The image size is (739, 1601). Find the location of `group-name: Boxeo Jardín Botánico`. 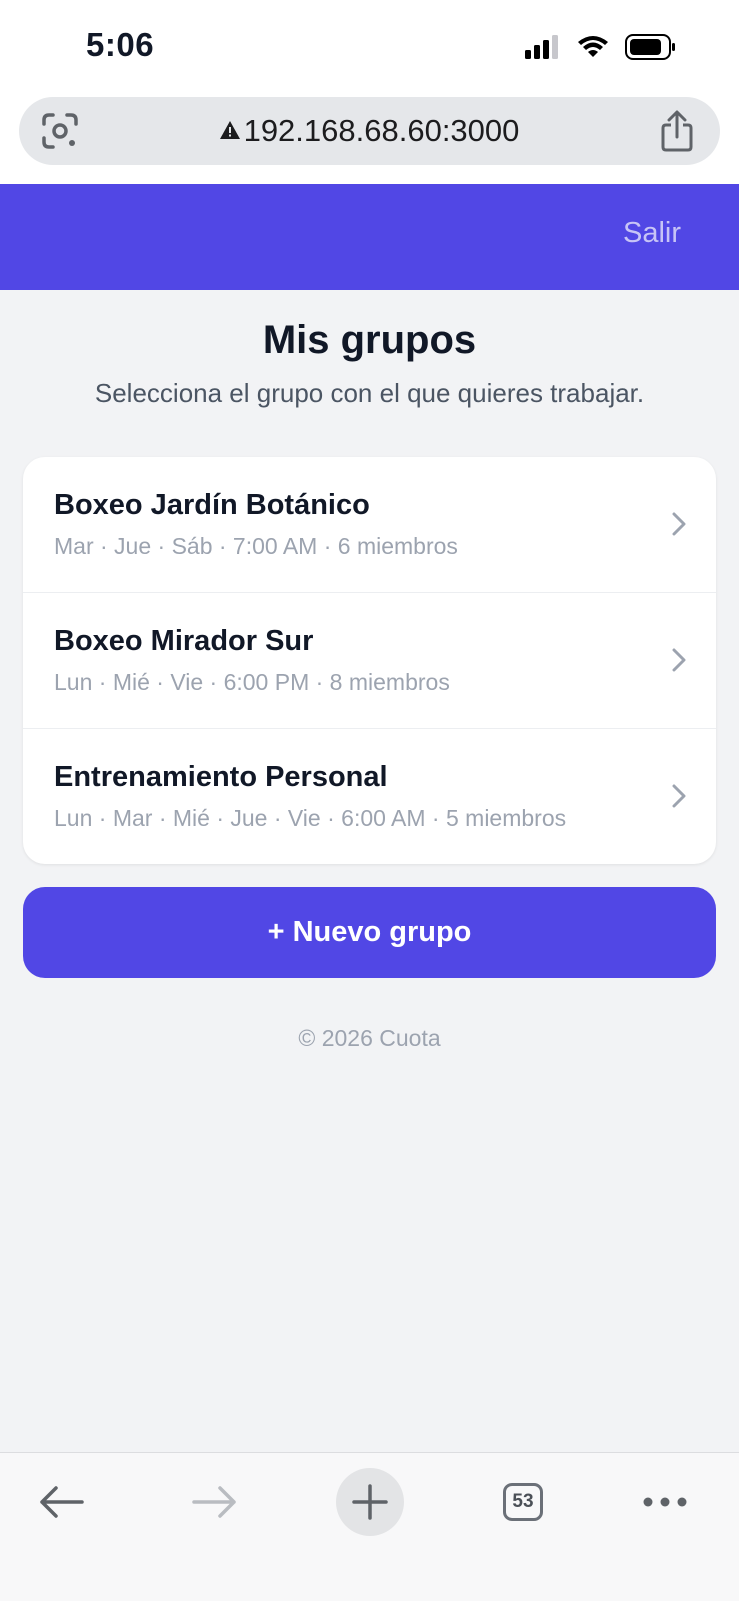

group-name: Boxeo Jardín Botánico is located at coordinates (212, 505).